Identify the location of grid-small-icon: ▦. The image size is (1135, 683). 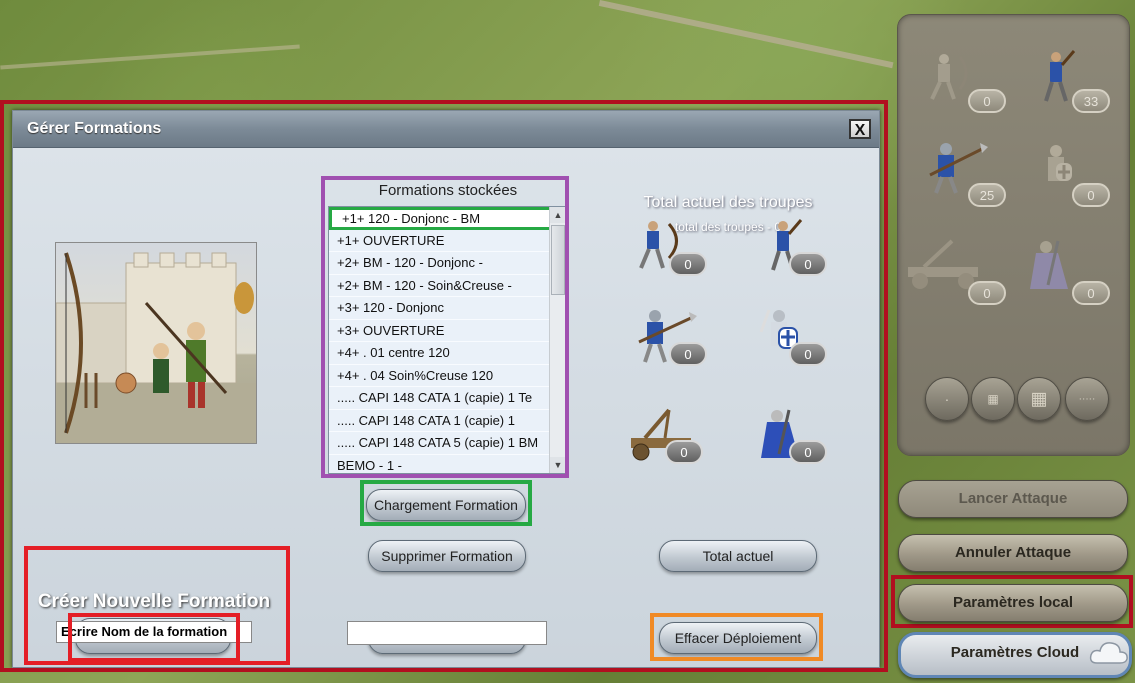
(993, 399).